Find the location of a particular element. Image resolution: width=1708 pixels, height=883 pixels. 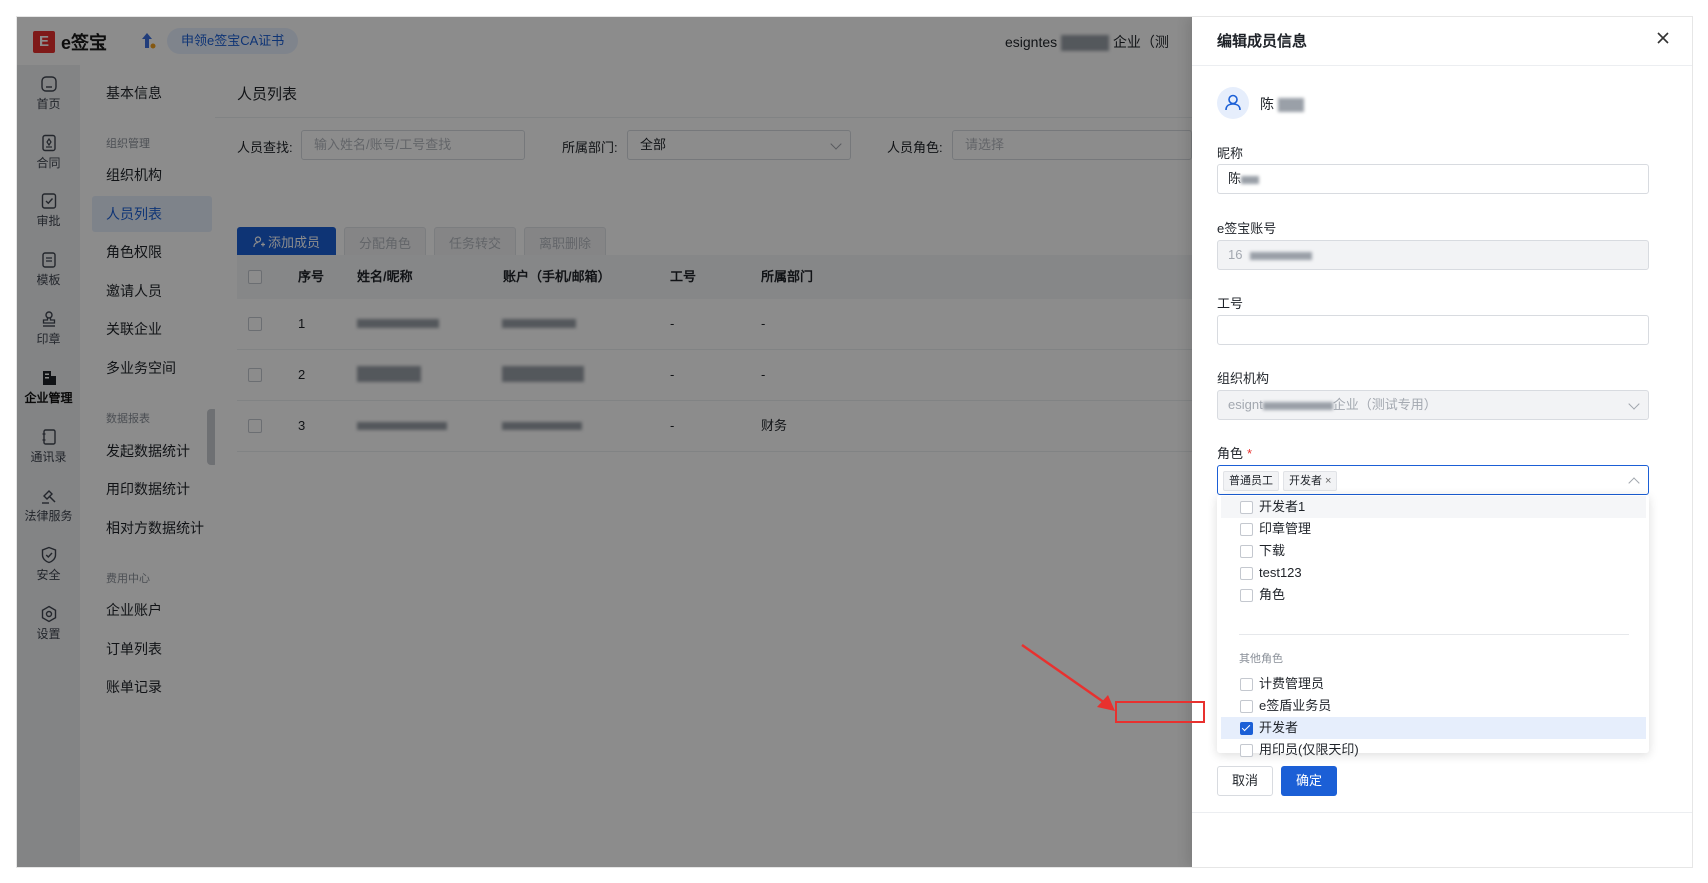

option-label: 计费管理员 is located at coordinates (1292, 683).